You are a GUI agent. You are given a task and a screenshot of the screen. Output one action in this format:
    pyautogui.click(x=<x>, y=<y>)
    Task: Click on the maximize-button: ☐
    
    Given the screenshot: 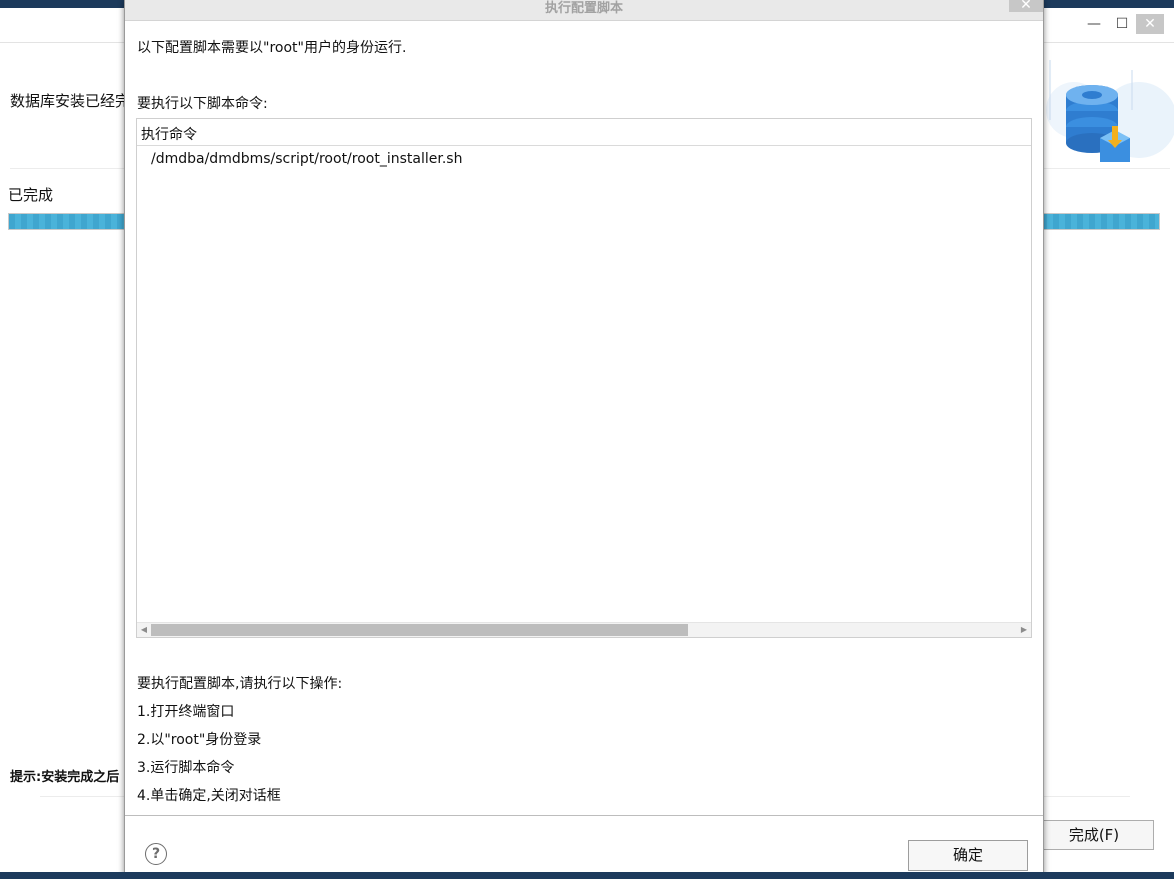 What is the action you would take?
    pyautogui.click(x=1122, y=24)
    